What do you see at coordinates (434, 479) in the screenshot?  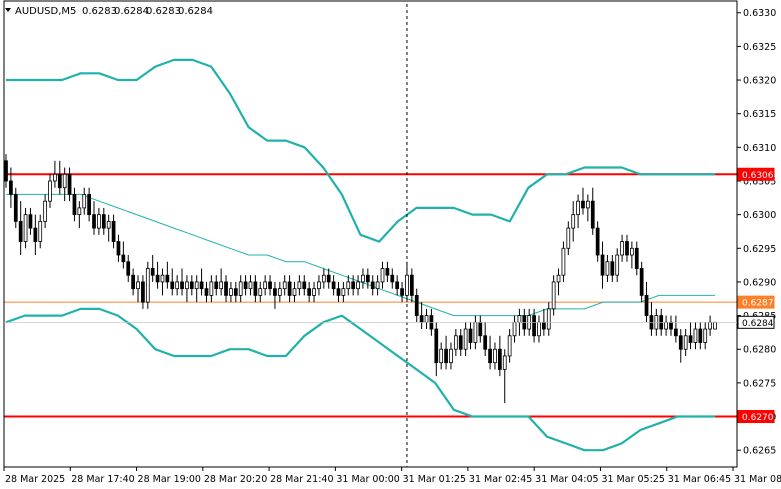 I see `x-tick-label: 31 Mar 01:25` at bounding box center [434, 479].